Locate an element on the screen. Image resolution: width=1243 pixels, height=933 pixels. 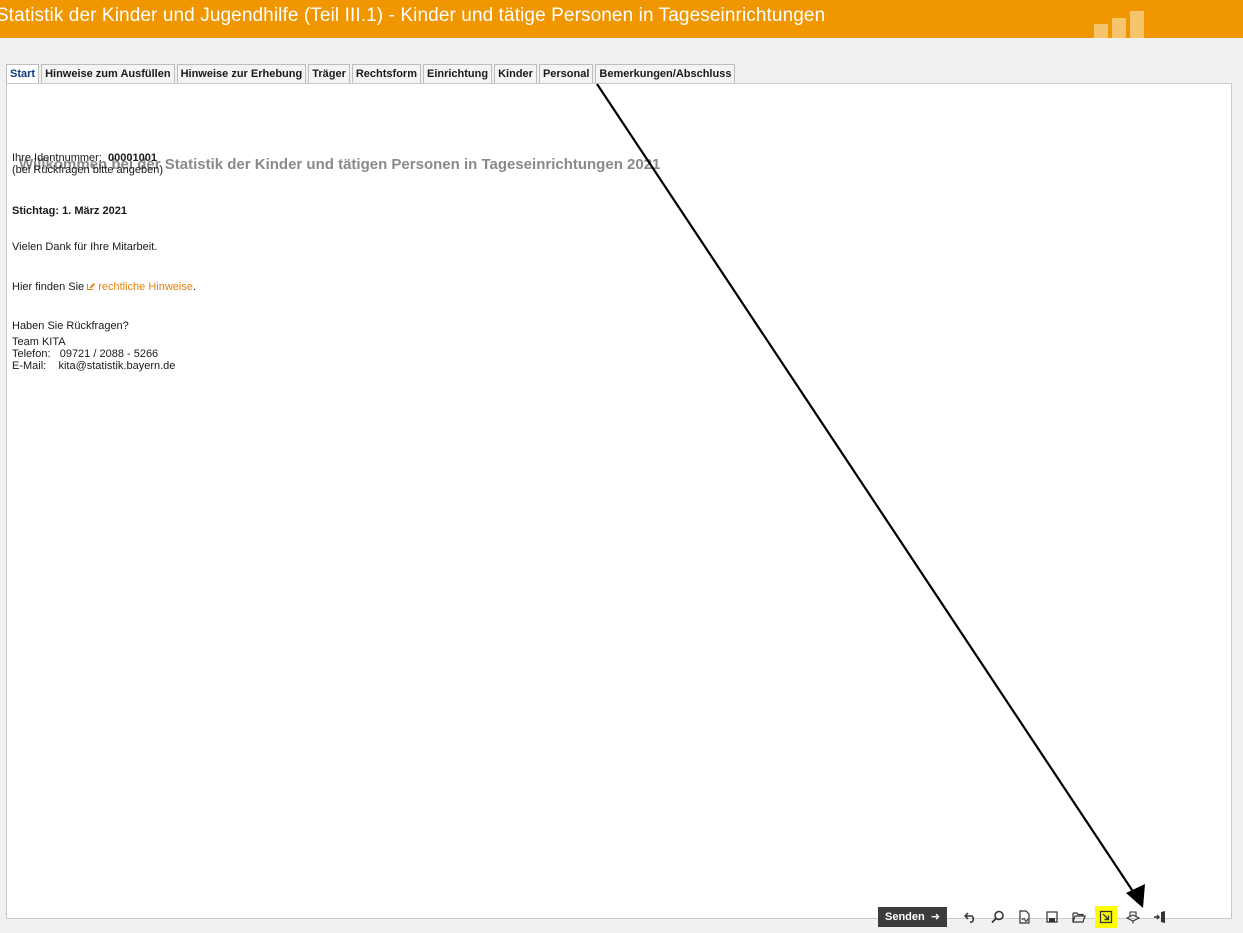
tab-traeger: Träger is located at coordinates (329, 73).